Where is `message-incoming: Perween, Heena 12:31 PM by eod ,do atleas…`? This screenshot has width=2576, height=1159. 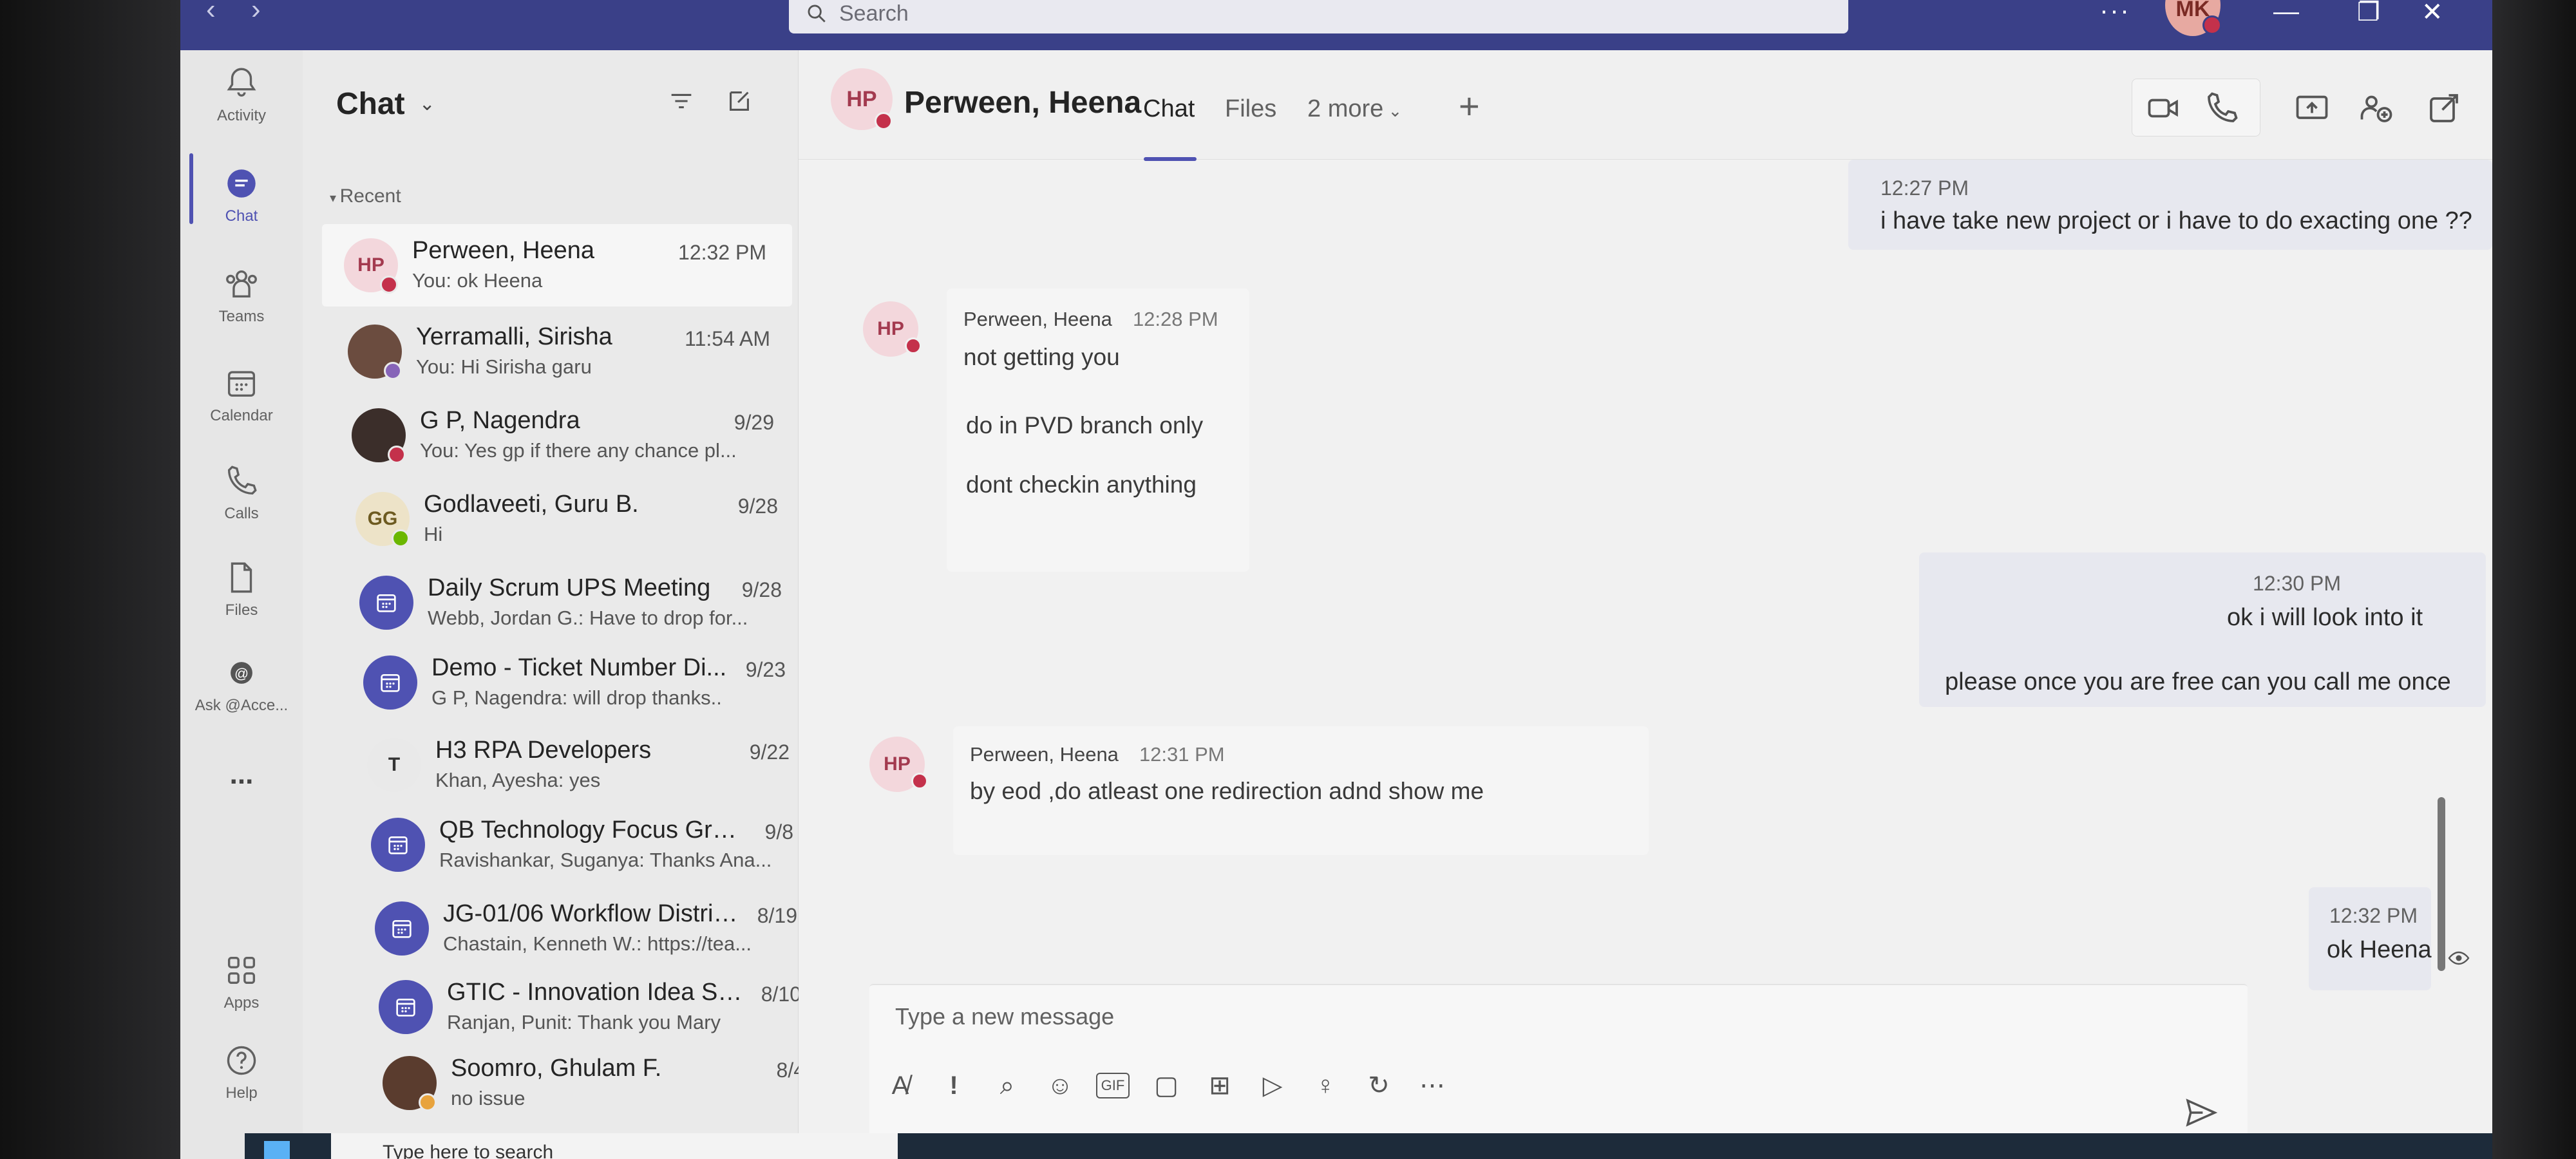
message-incoming: Perween, Heena 12:31 PM by eod ,do atleas… is located at coordinates (1301, 790).